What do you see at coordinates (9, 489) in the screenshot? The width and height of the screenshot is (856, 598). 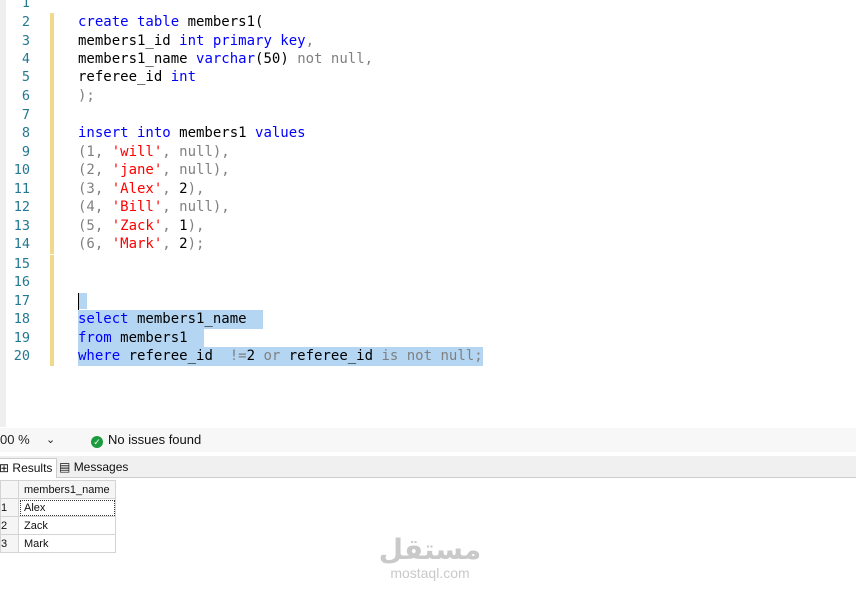 I see `row-header-corner` at bounding box center [9, 489].